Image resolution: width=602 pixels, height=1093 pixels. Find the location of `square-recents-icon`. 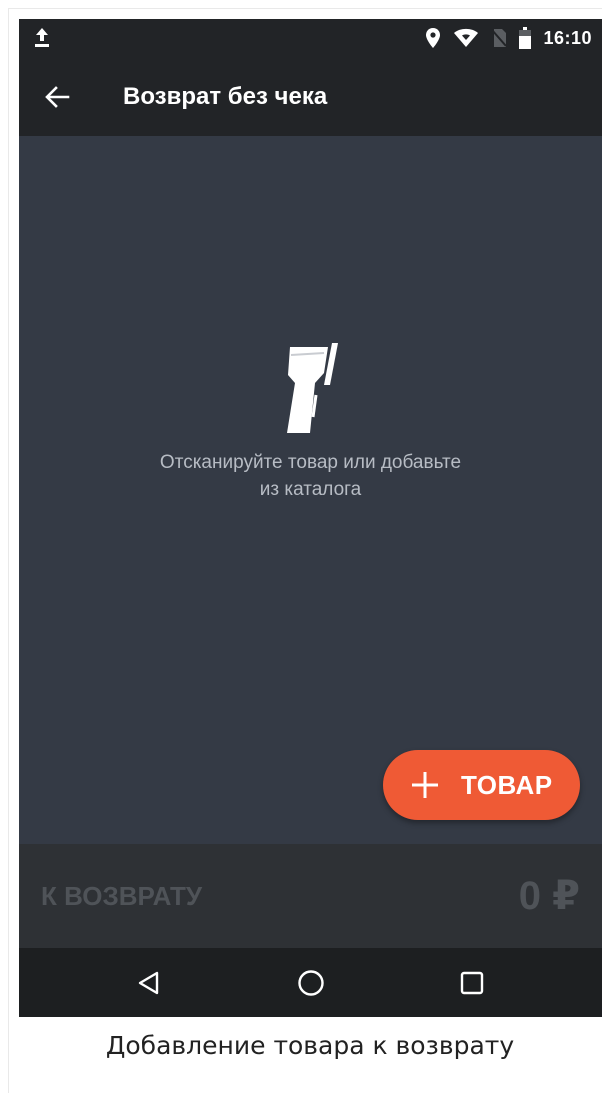

square-recents-icon is located at coordinates (472, 982).